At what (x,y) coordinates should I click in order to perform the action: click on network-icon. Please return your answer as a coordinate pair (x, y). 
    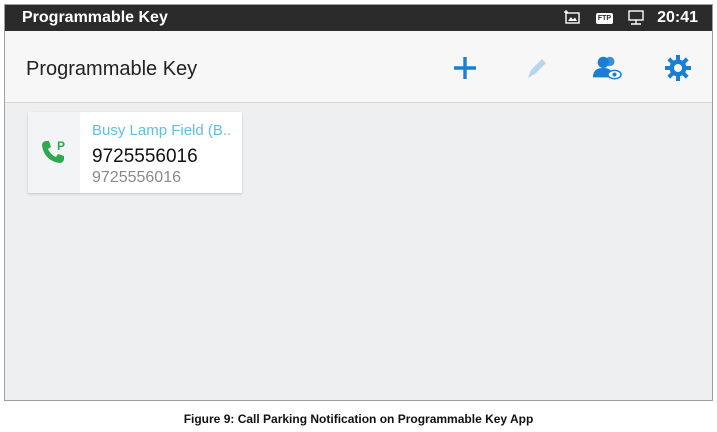
    Looking at the image, I should click on (636, 18).